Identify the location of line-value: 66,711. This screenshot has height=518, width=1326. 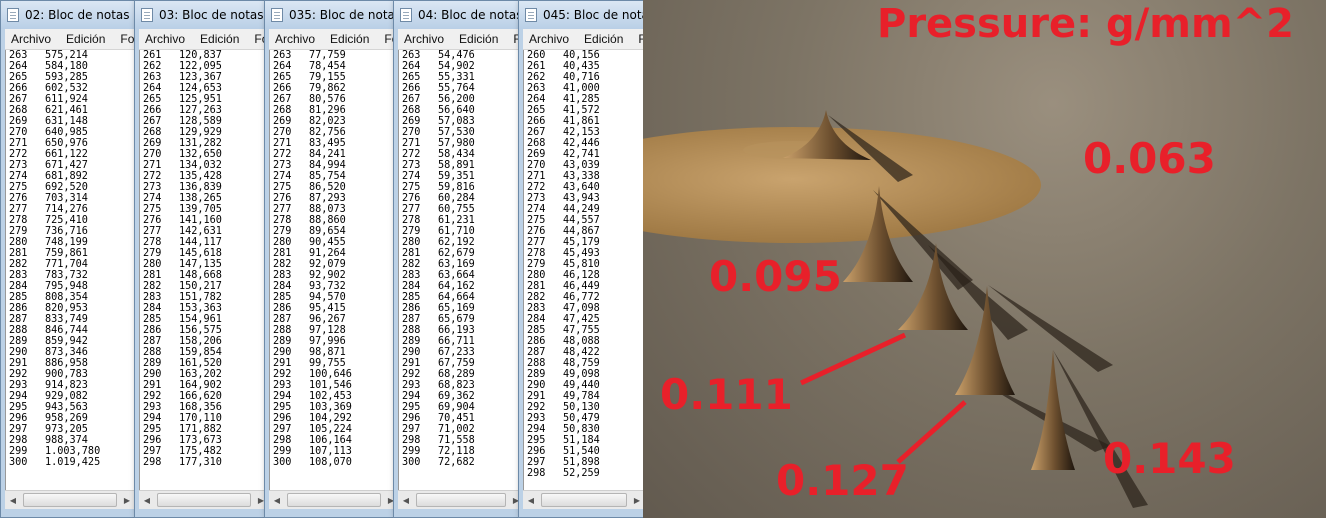
(456, 341).